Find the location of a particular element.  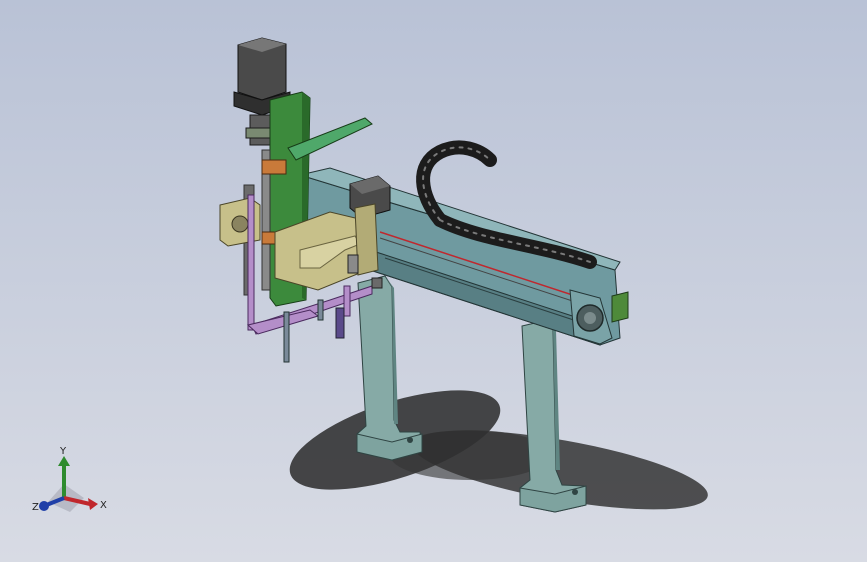

support-pillar-left is located at coordinates (389, 368).